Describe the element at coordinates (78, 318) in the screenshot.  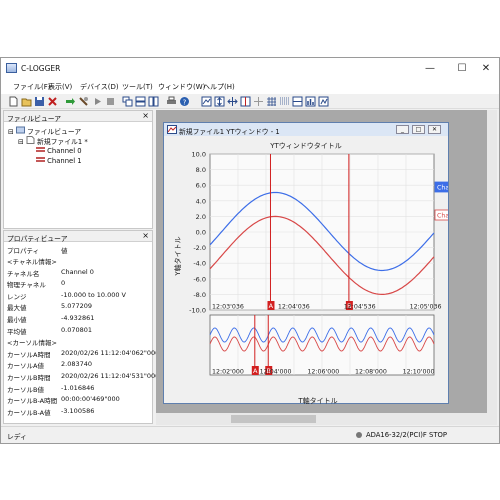
I see `property-row: 最小値 -4.932861` at that location.